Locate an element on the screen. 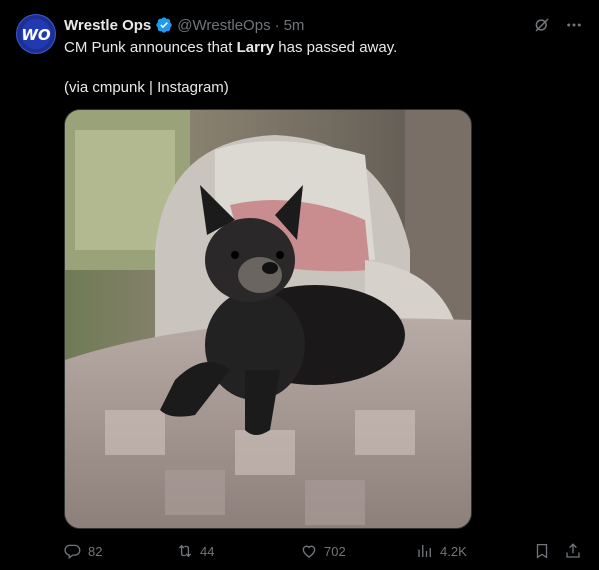 This screenshot has height=570, width=599. bookmark-button is located at coordinates (542, 551).